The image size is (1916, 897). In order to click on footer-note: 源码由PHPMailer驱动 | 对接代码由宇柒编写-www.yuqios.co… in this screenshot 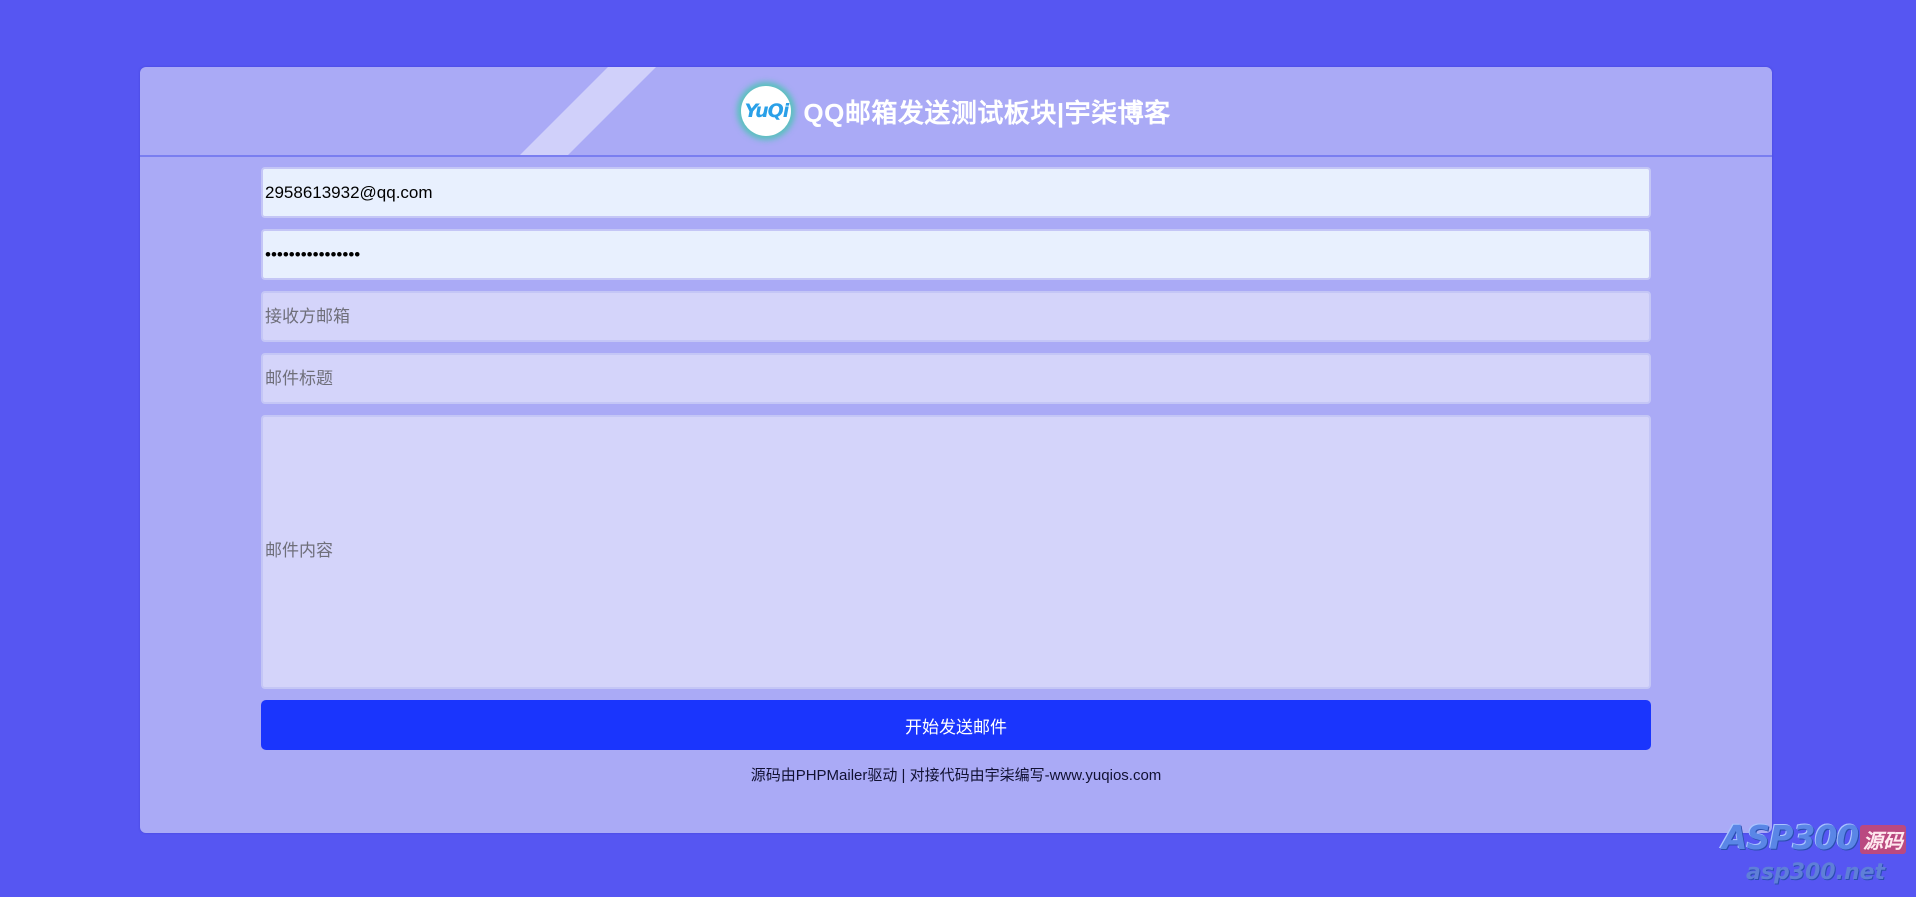, I will do `click(956, 775)`.